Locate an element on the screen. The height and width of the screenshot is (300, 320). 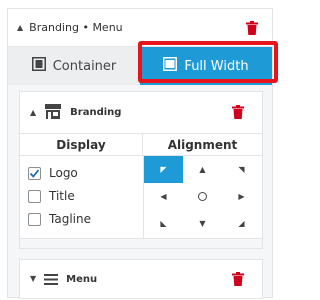
width-tabs: Container Full Width is located at coordinates (140, 66).